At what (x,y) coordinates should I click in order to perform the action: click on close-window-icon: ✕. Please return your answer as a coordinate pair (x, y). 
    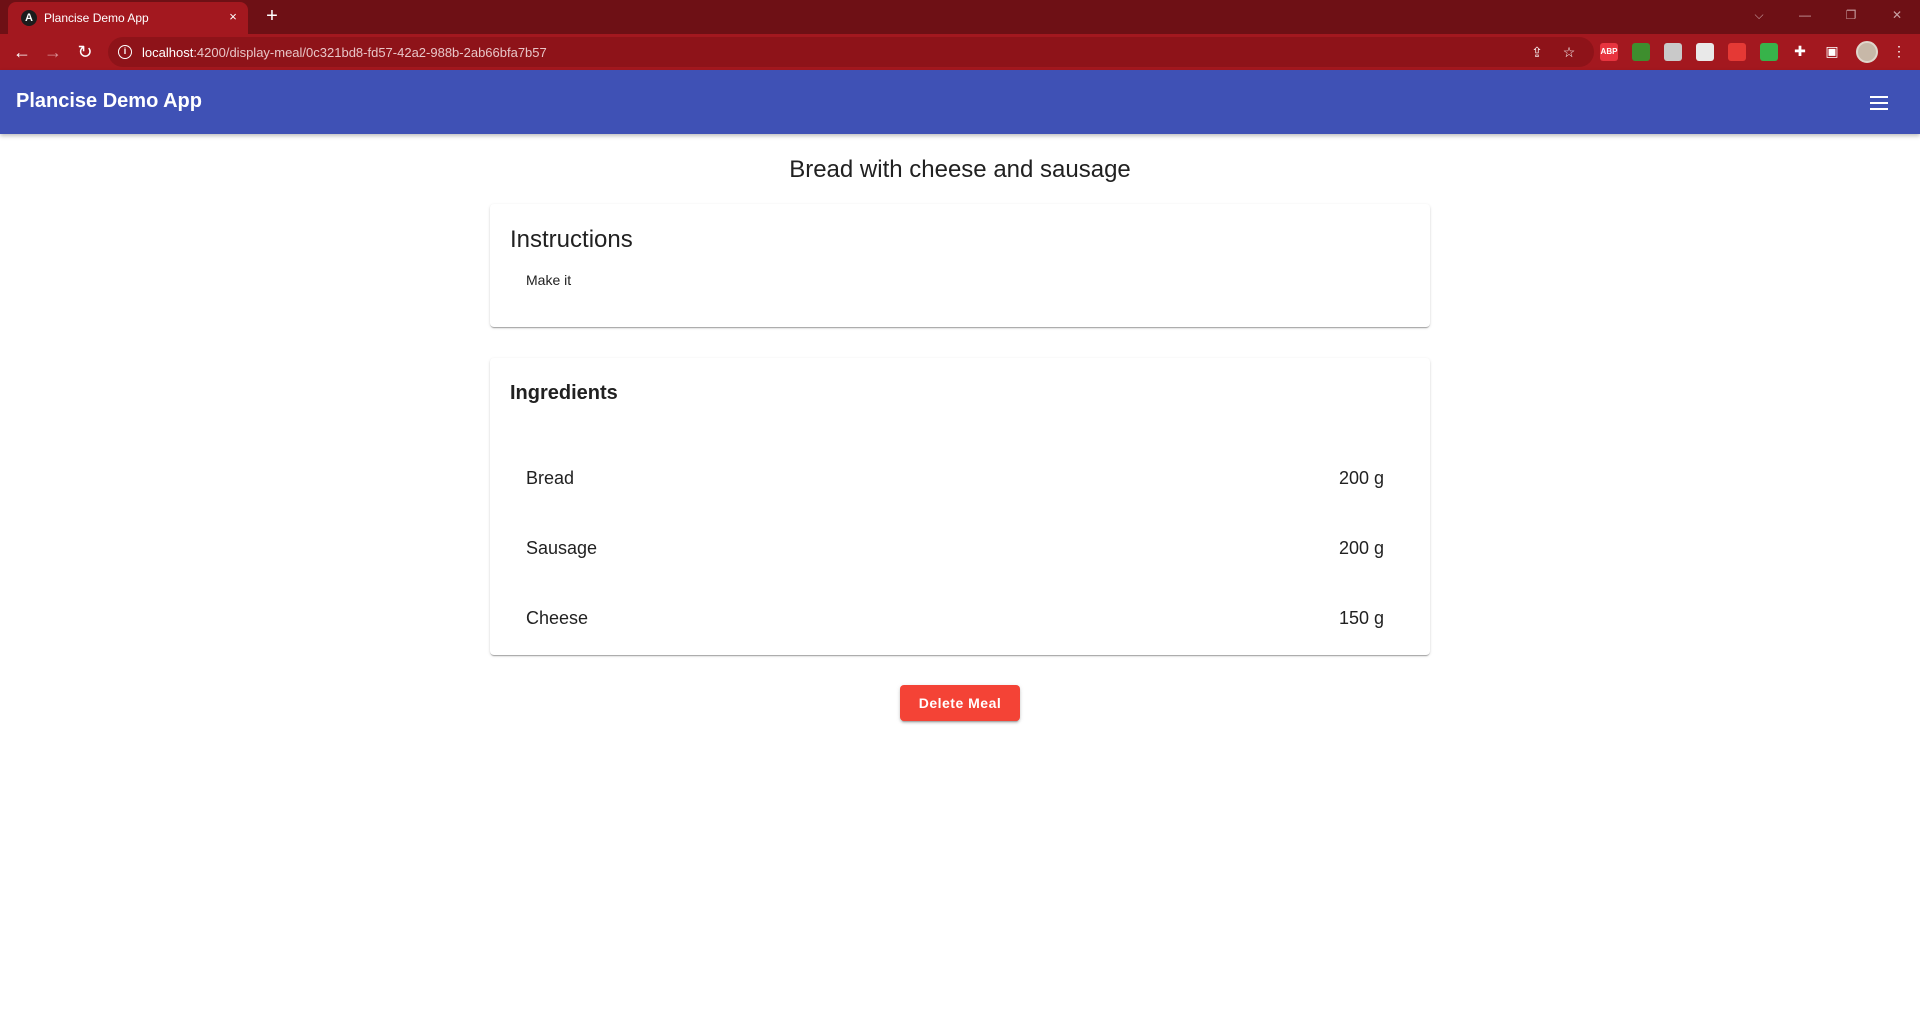
    Looking at the image, I should click on (1897, 15).